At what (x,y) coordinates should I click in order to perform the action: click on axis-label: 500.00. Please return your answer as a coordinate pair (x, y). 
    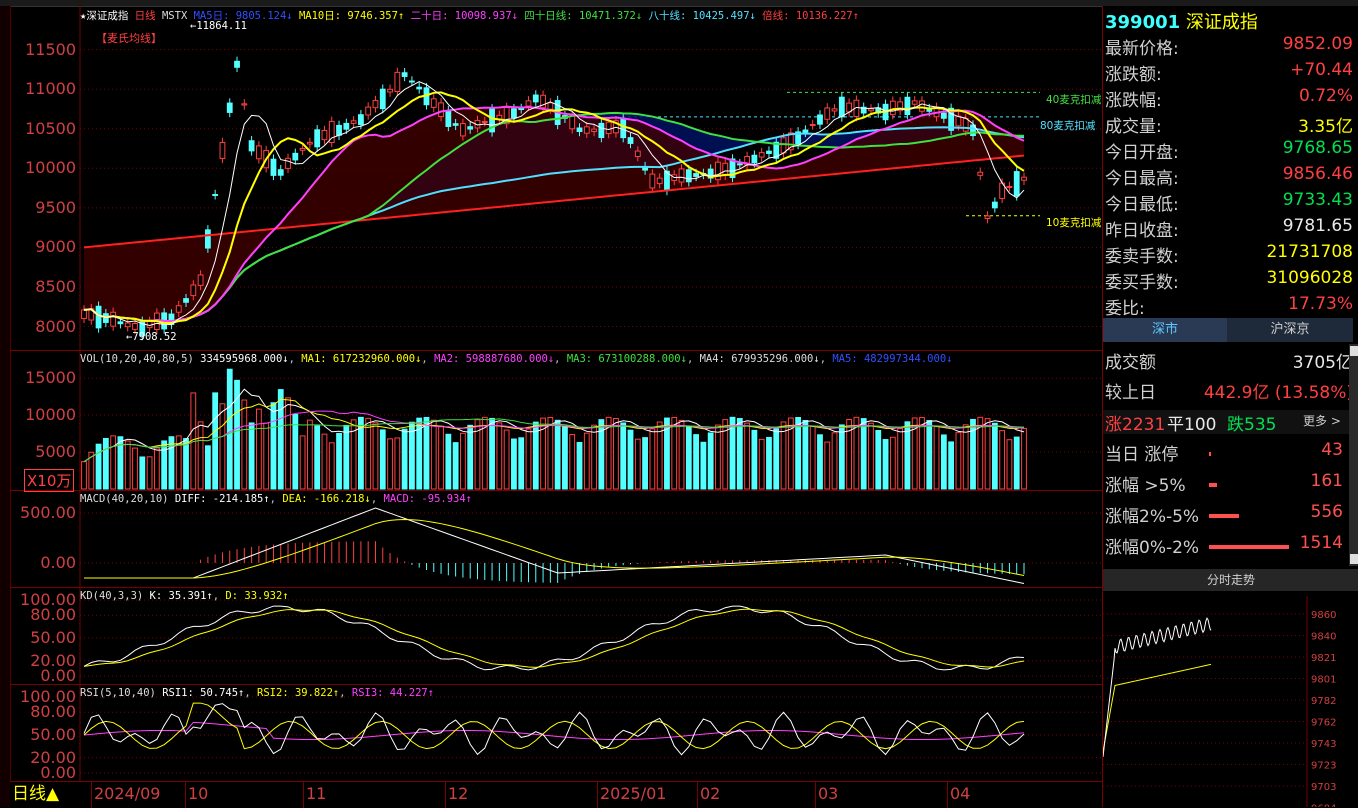
    Looking at the image, I should click on (48, 512).